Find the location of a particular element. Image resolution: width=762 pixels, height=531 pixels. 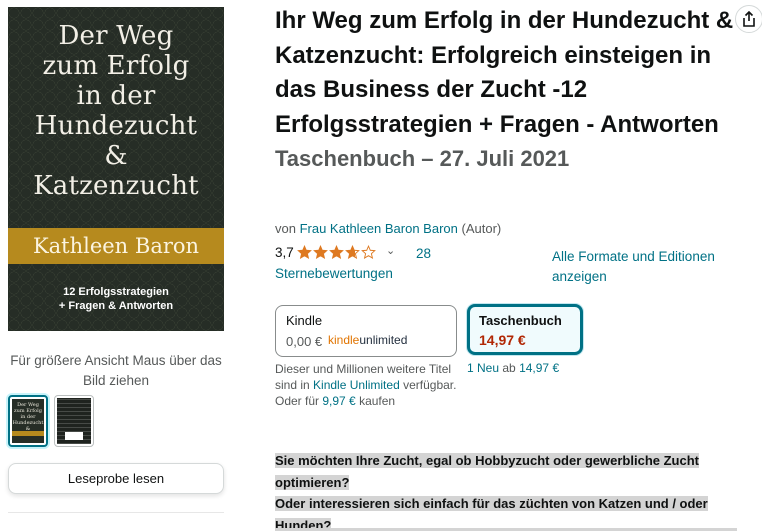

star-rating is located at coordinates (337, 253).